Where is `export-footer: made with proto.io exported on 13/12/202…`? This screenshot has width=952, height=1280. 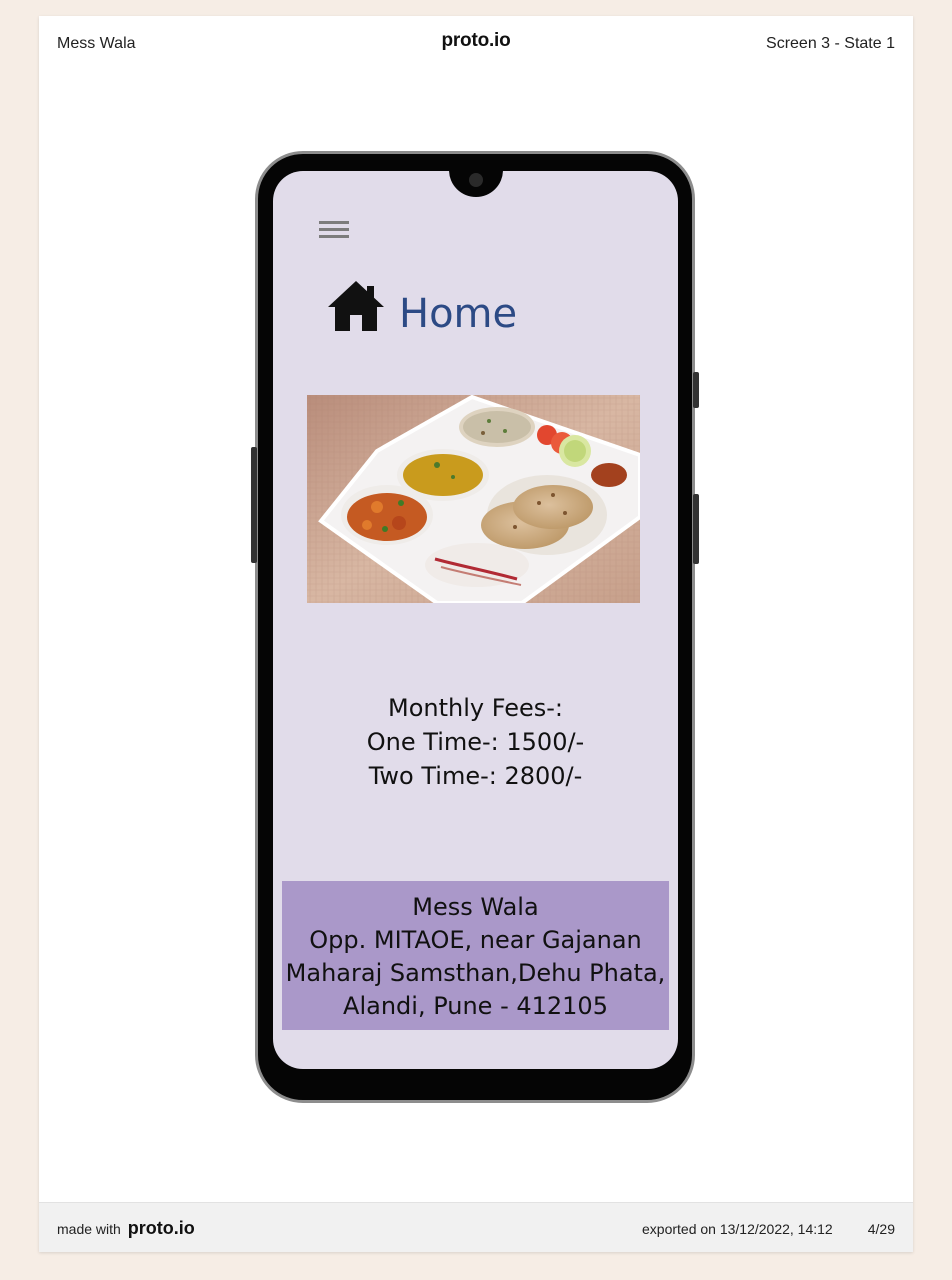
export-footer: made with proto.io exported on 13/12/202… is located at coordinates (476, 1227).